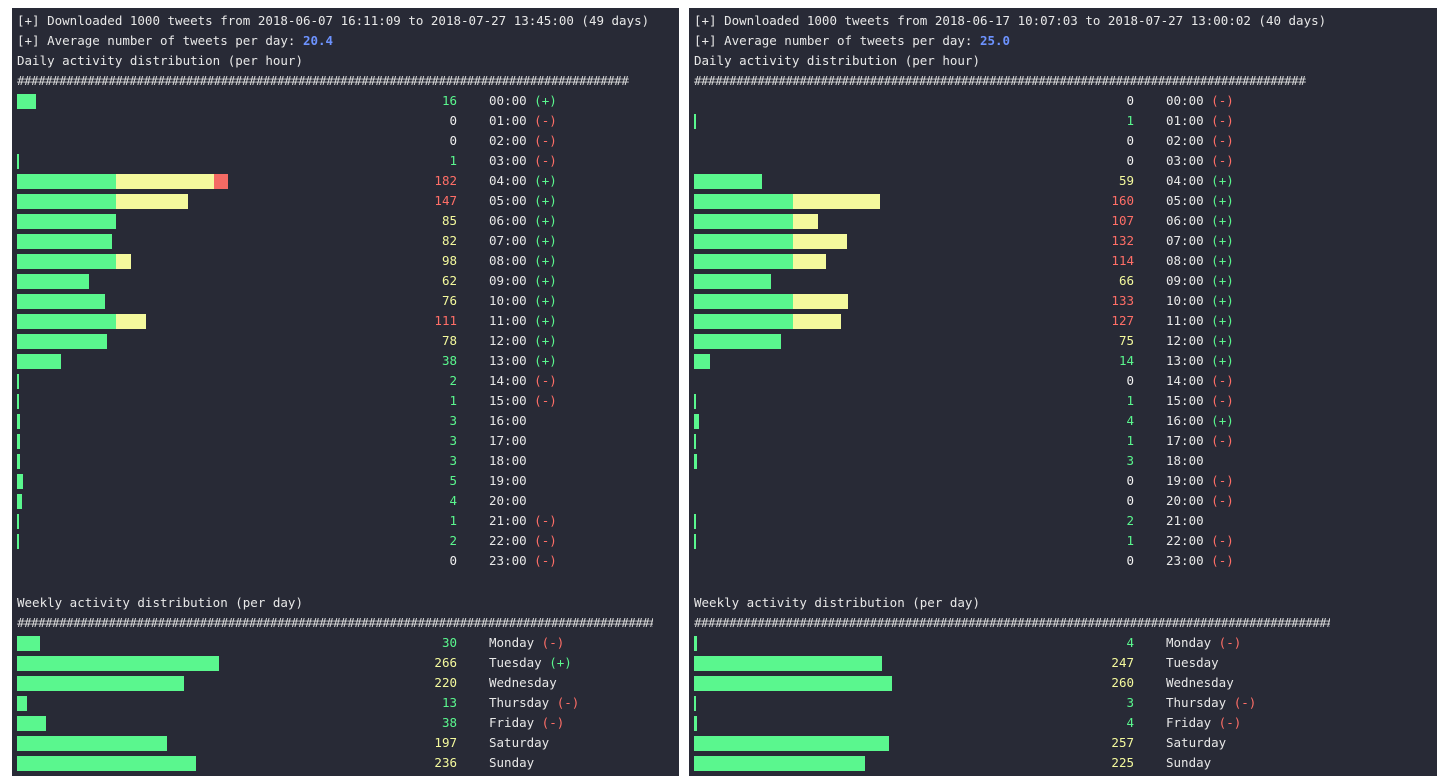 The height and width of the screenshot is (776, 1449). Describe the element at coordinates (1185, 380) in the screenshot. I see `row-label-text: 14:00` at that location.